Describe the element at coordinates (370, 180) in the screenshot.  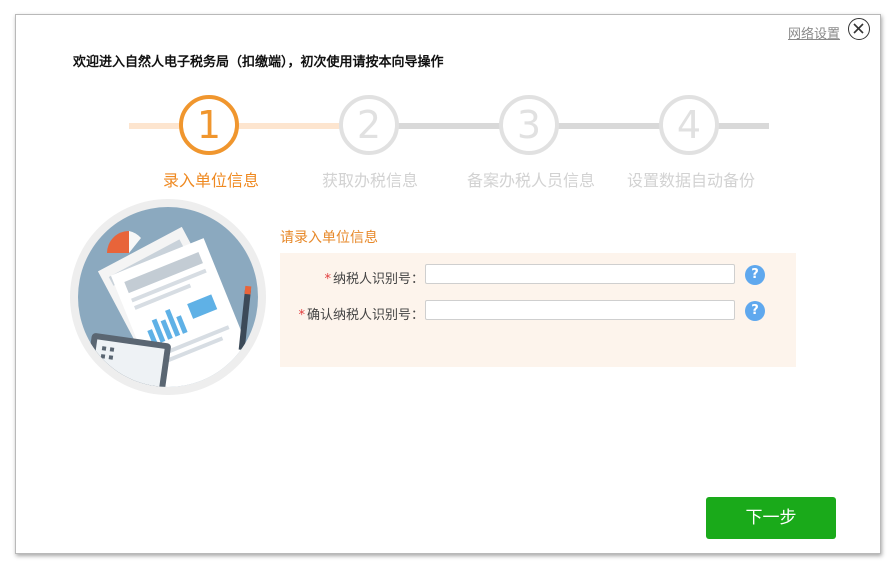
I see `step-2-label: 获取办税信息` at that location.